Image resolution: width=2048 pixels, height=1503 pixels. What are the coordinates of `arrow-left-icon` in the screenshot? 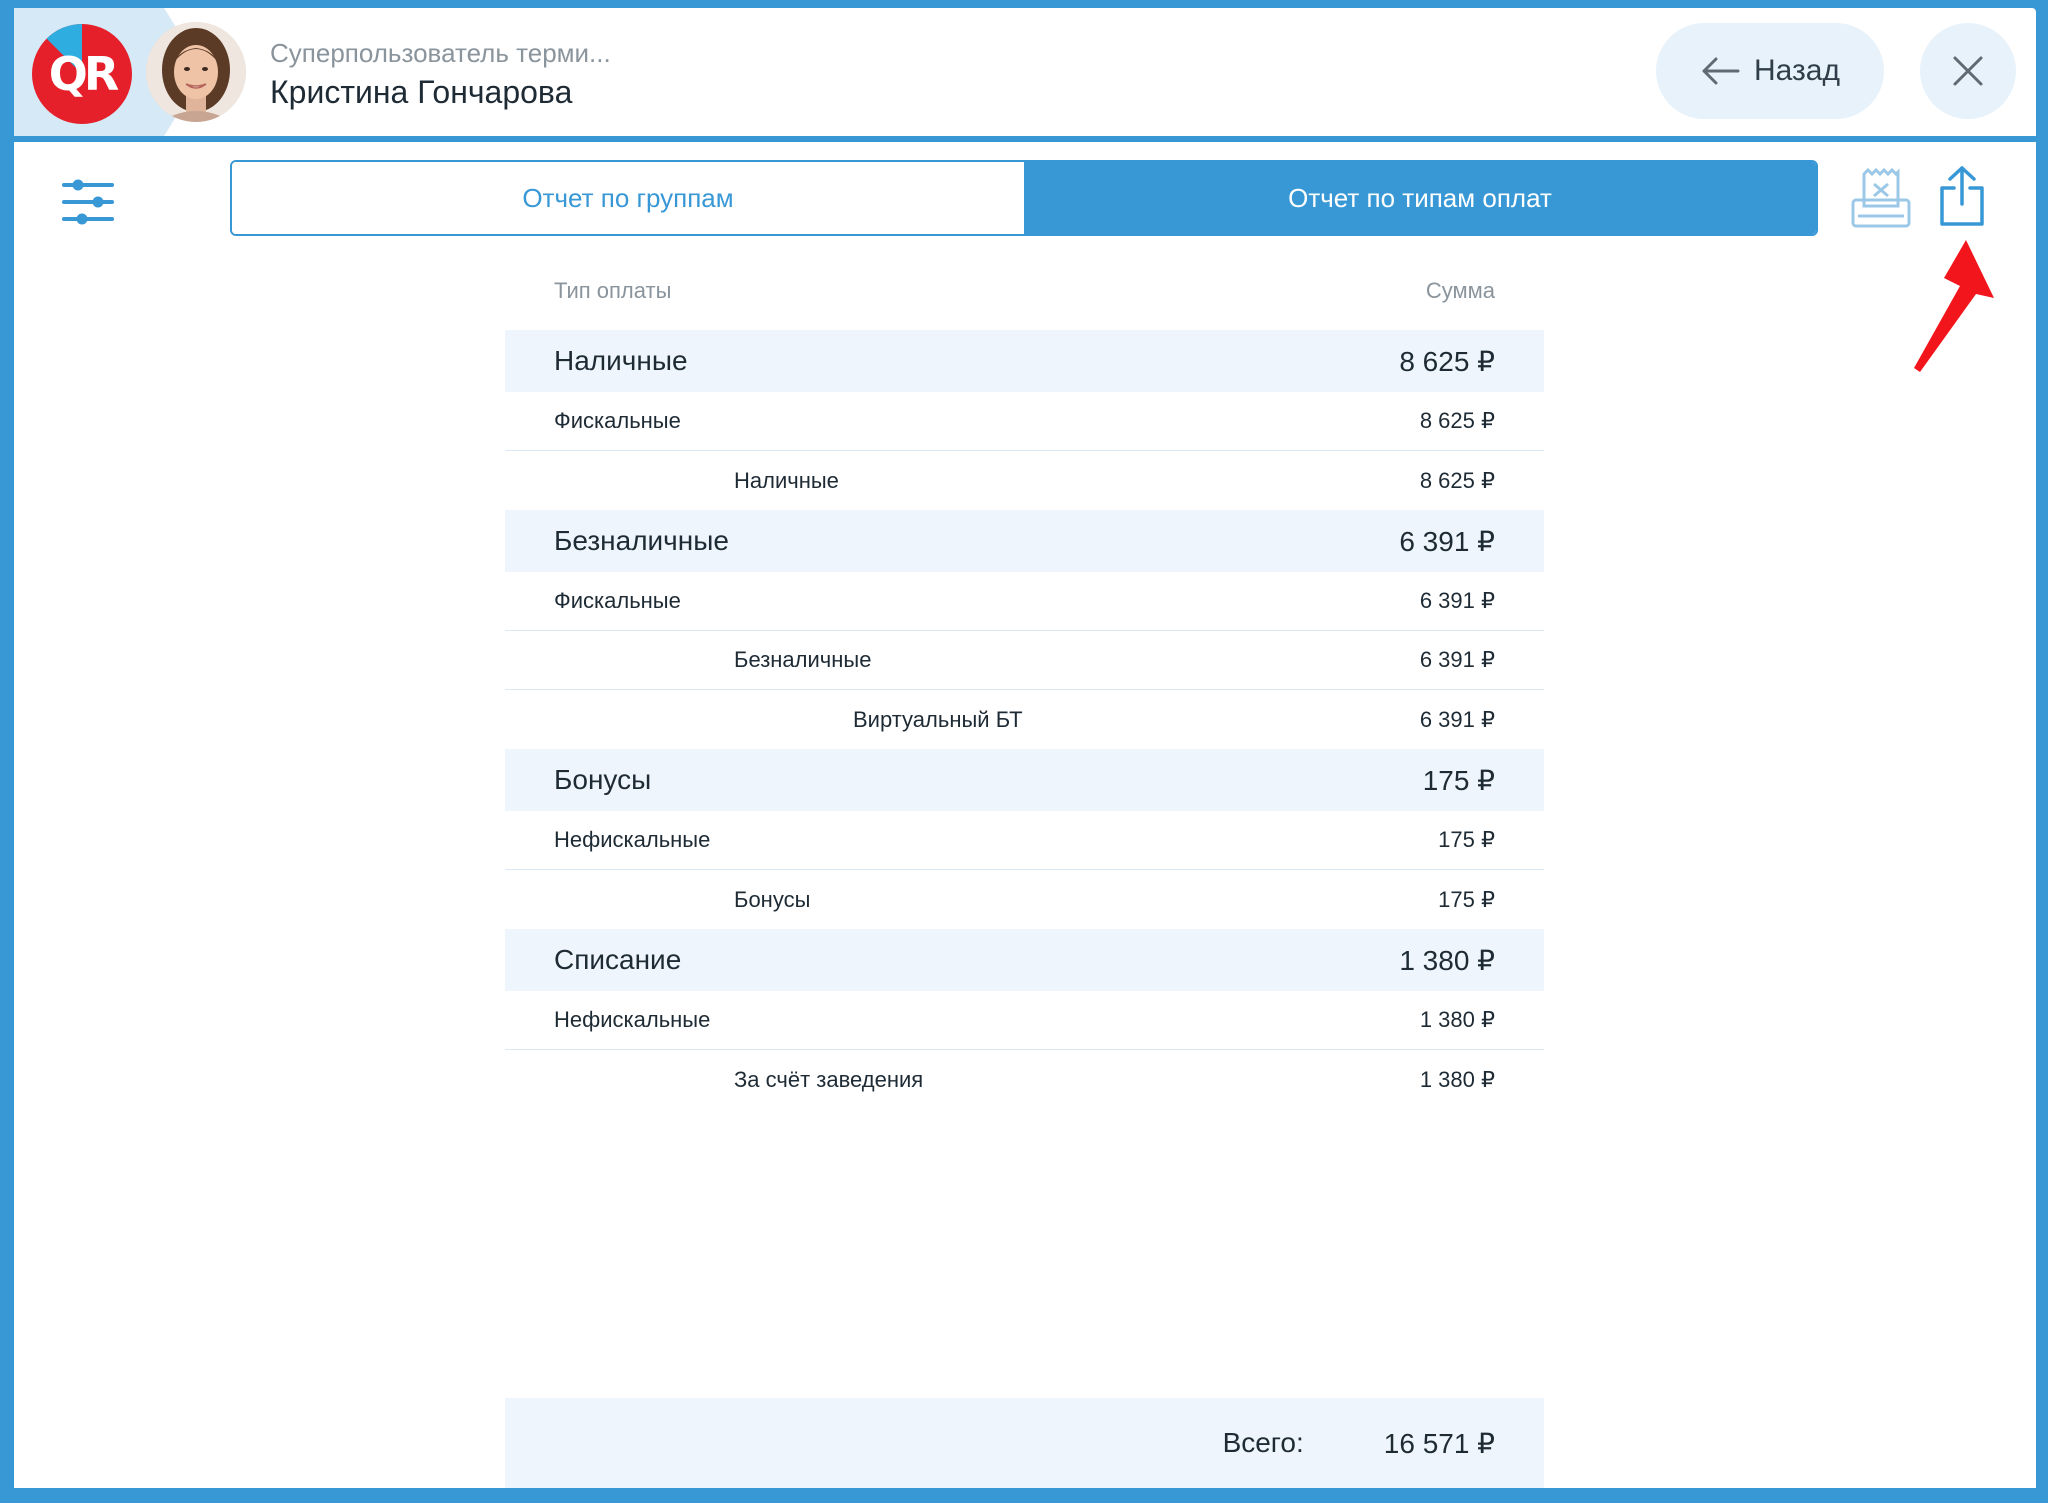 It's located at (1721, 71).